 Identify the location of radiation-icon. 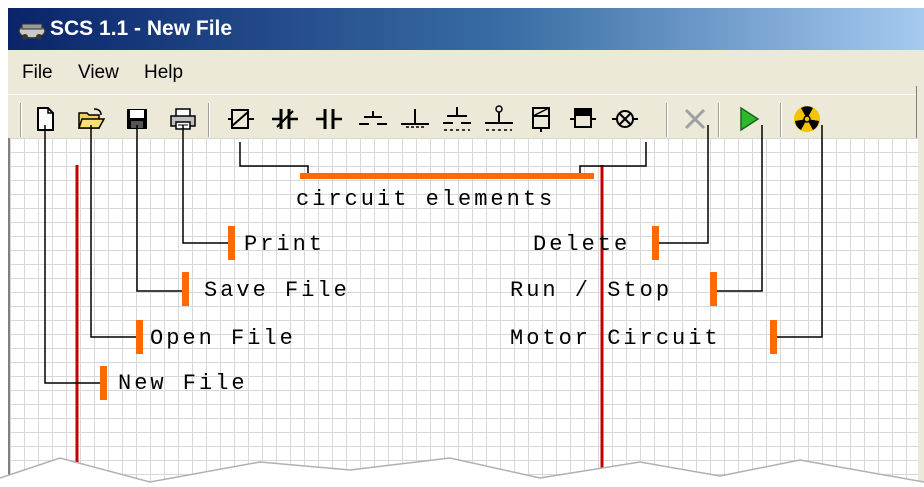
(807, 119).